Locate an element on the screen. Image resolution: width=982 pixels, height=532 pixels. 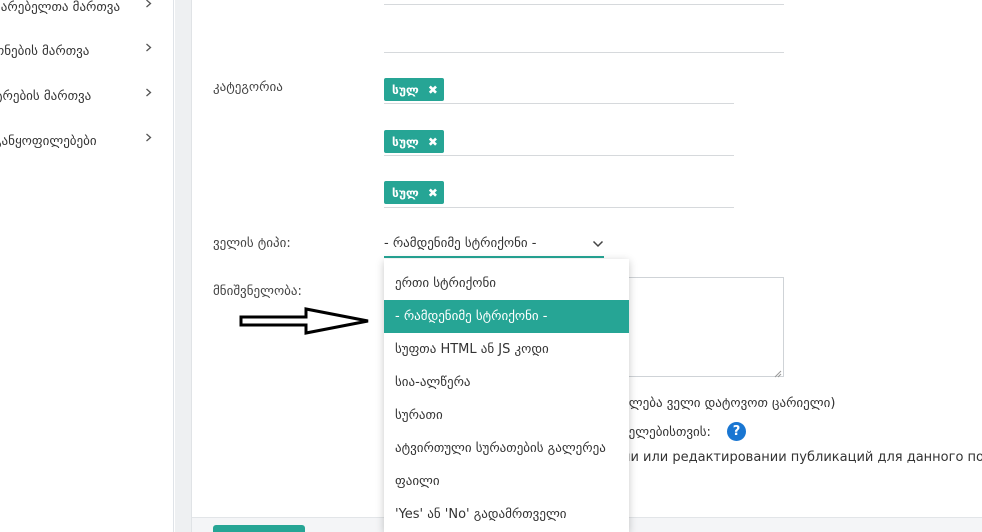
meaning-label: მნიშვნელობა: is located at coordinates (257, 291).